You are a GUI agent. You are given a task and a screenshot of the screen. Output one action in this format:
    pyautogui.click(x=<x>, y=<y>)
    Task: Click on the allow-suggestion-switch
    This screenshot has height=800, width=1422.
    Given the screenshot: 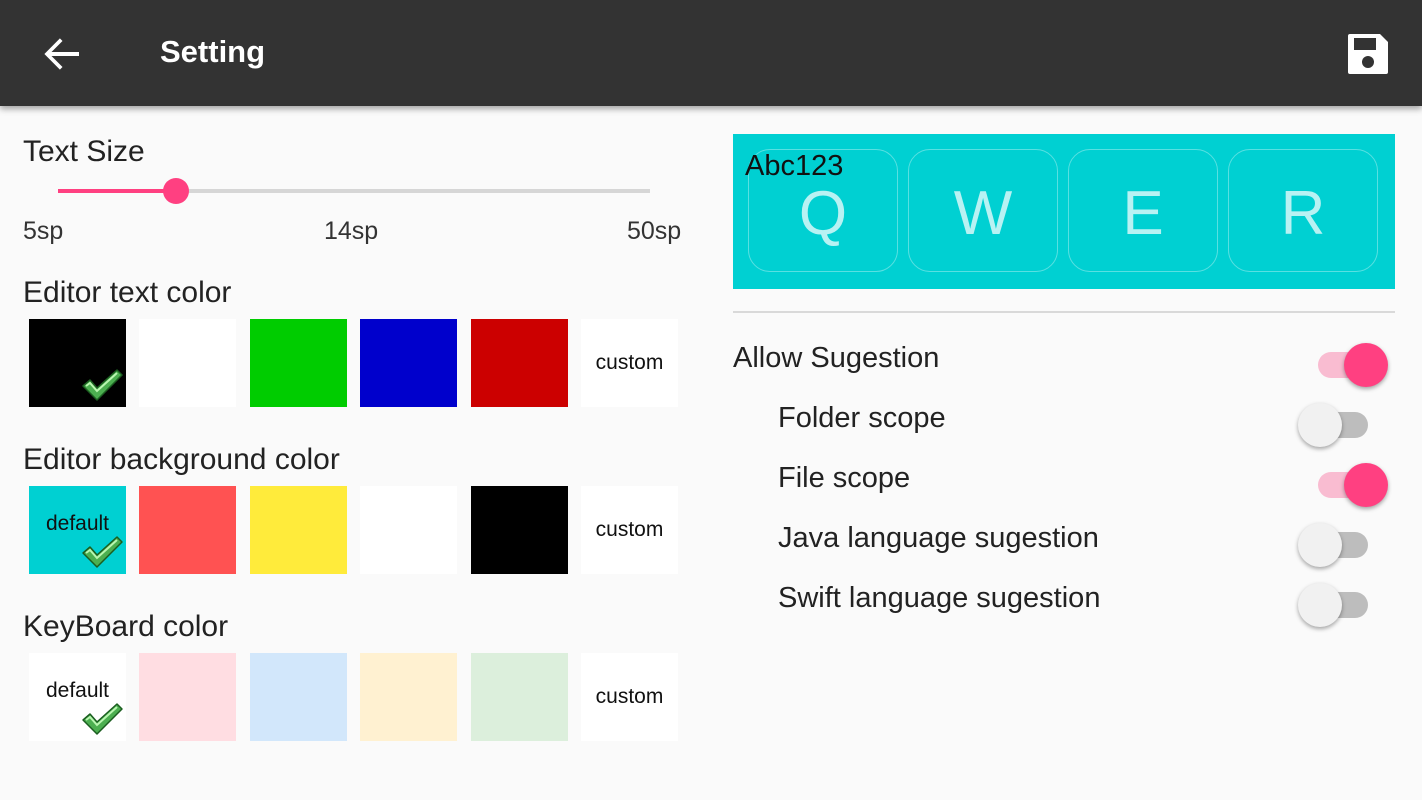 What is the action you would take?
    pyautogui.click(x=1352, y=365)
    